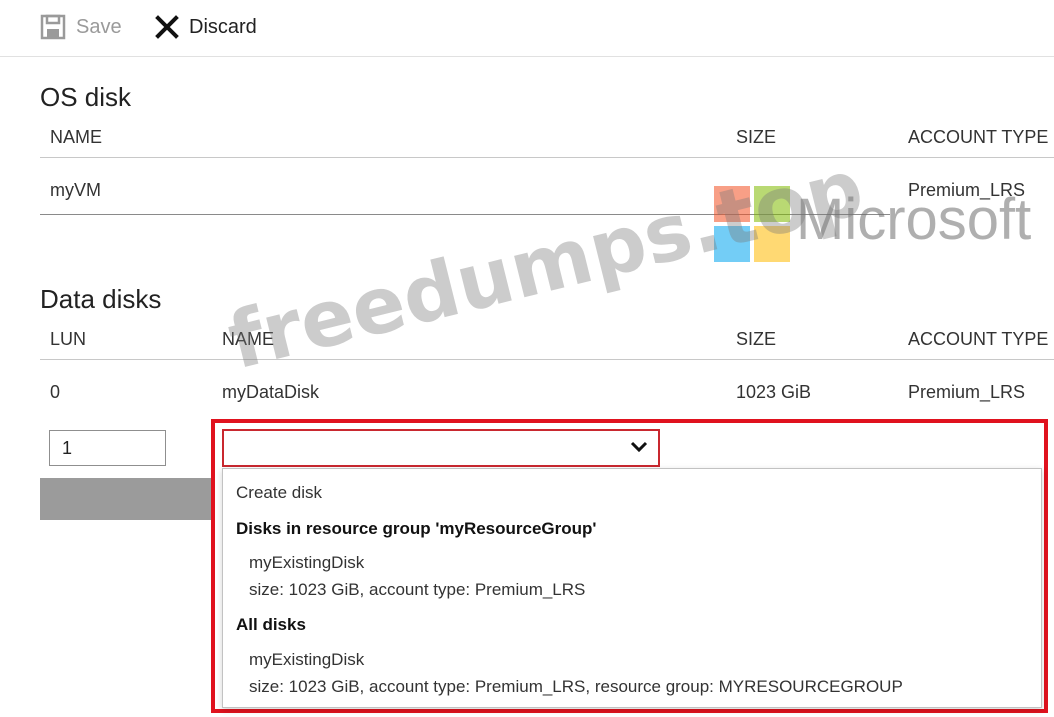 This screenshot has width=1054, height=717. I want to click on dd-col-lun: LUN, so click(68, 339).